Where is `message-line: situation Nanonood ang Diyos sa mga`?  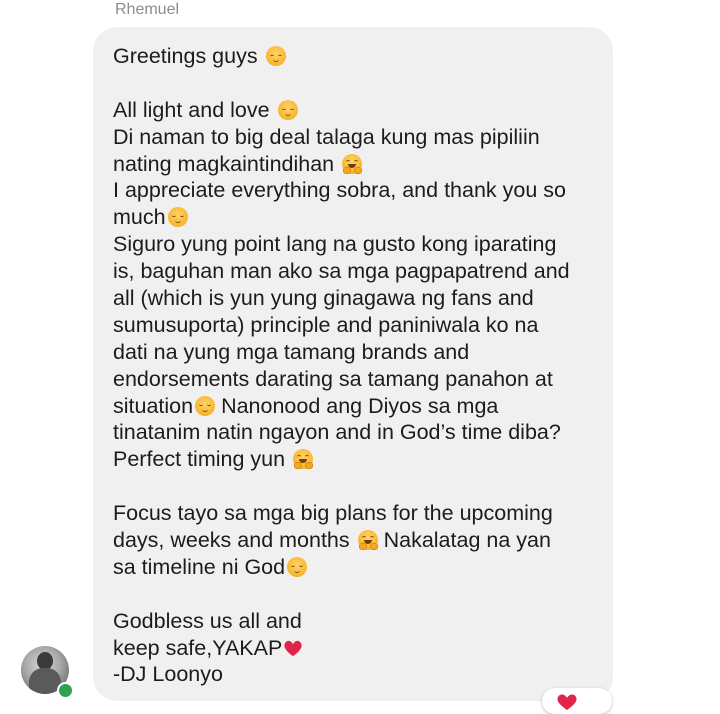
message-line: situation Nanonood ang Diyos sa mga is located at coordinates (354, 406).